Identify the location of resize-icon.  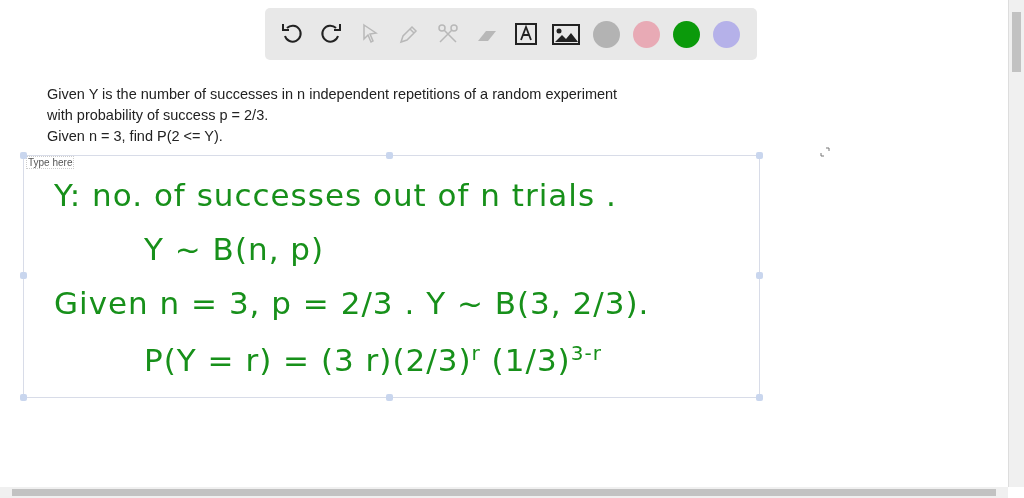
(825, 152).